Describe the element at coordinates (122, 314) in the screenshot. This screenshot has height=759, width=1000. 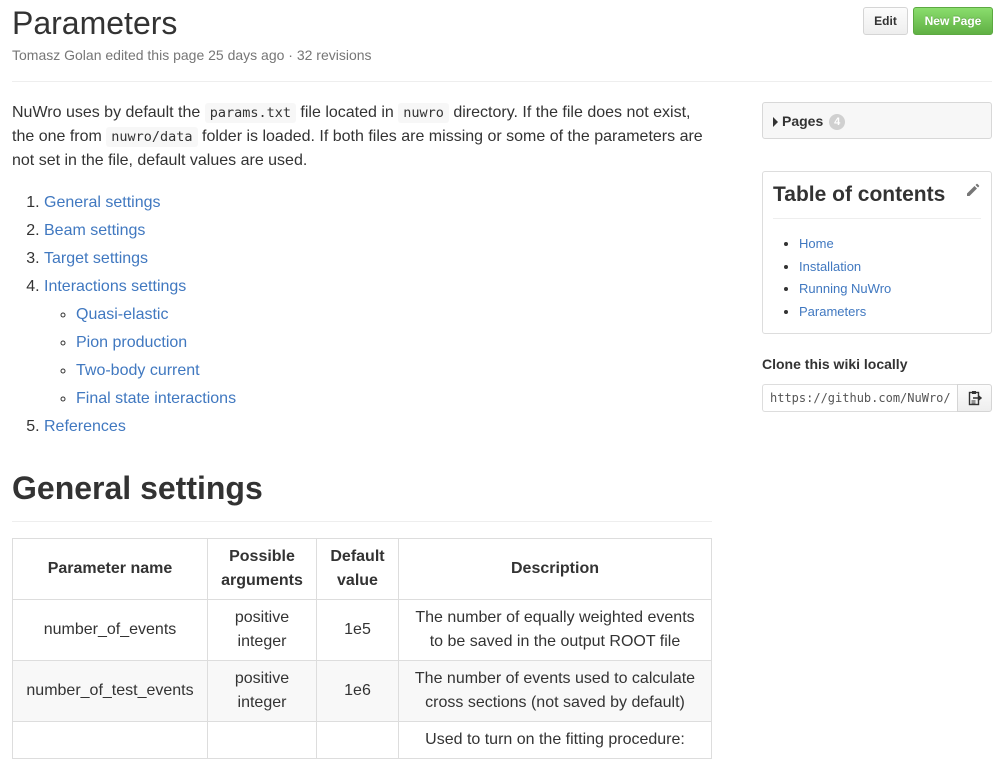
I see `toc-link-quasi-elastic: Quasi-elastic` at that location.